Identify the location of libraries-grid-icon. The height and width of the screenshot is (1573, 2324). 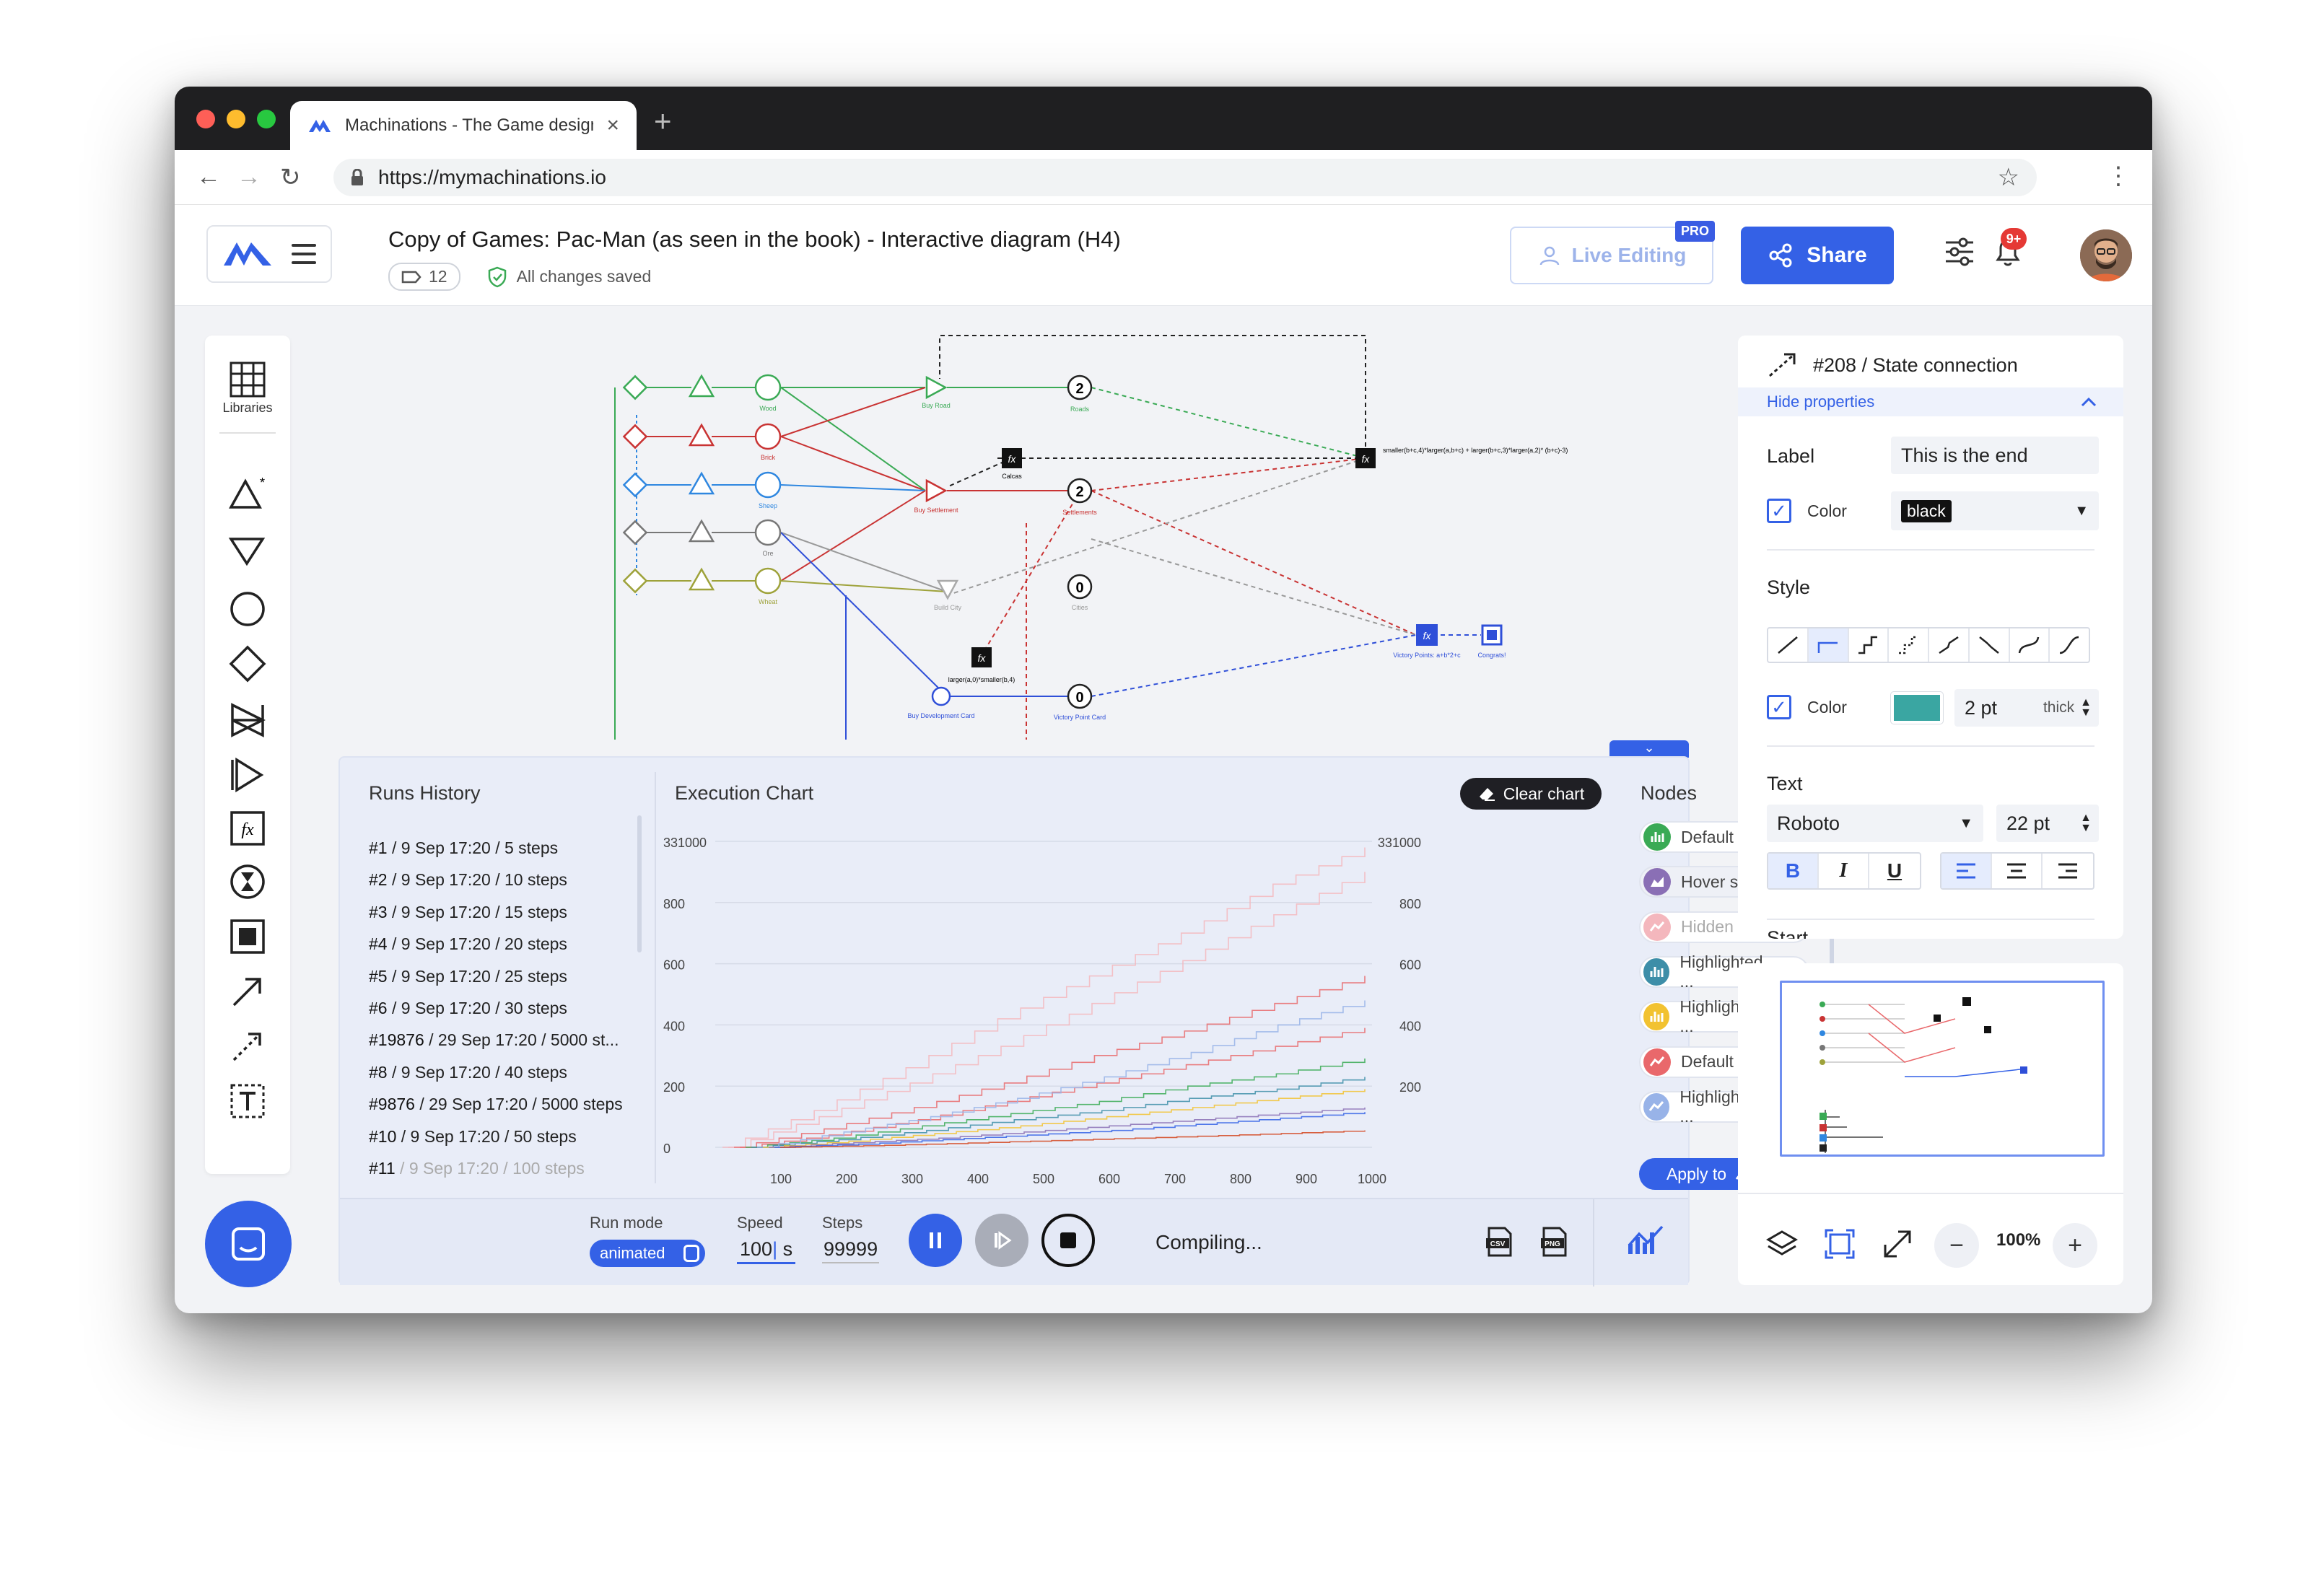
(248, 380).